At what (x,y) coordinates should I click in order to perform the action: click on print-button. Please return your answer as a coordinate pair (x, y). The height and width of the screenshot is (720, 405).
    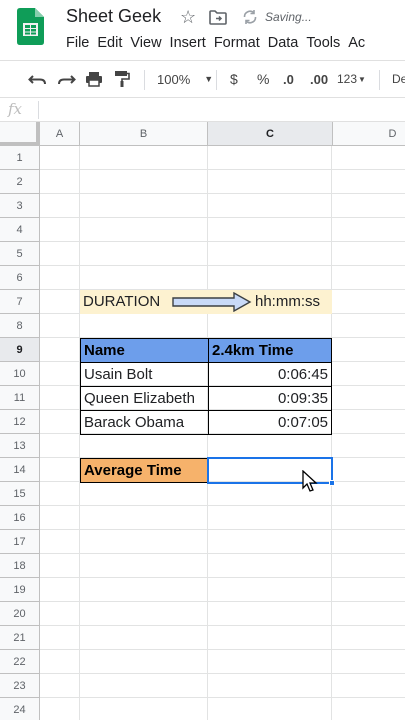
    Looking at the image, I should click on (94, 79).